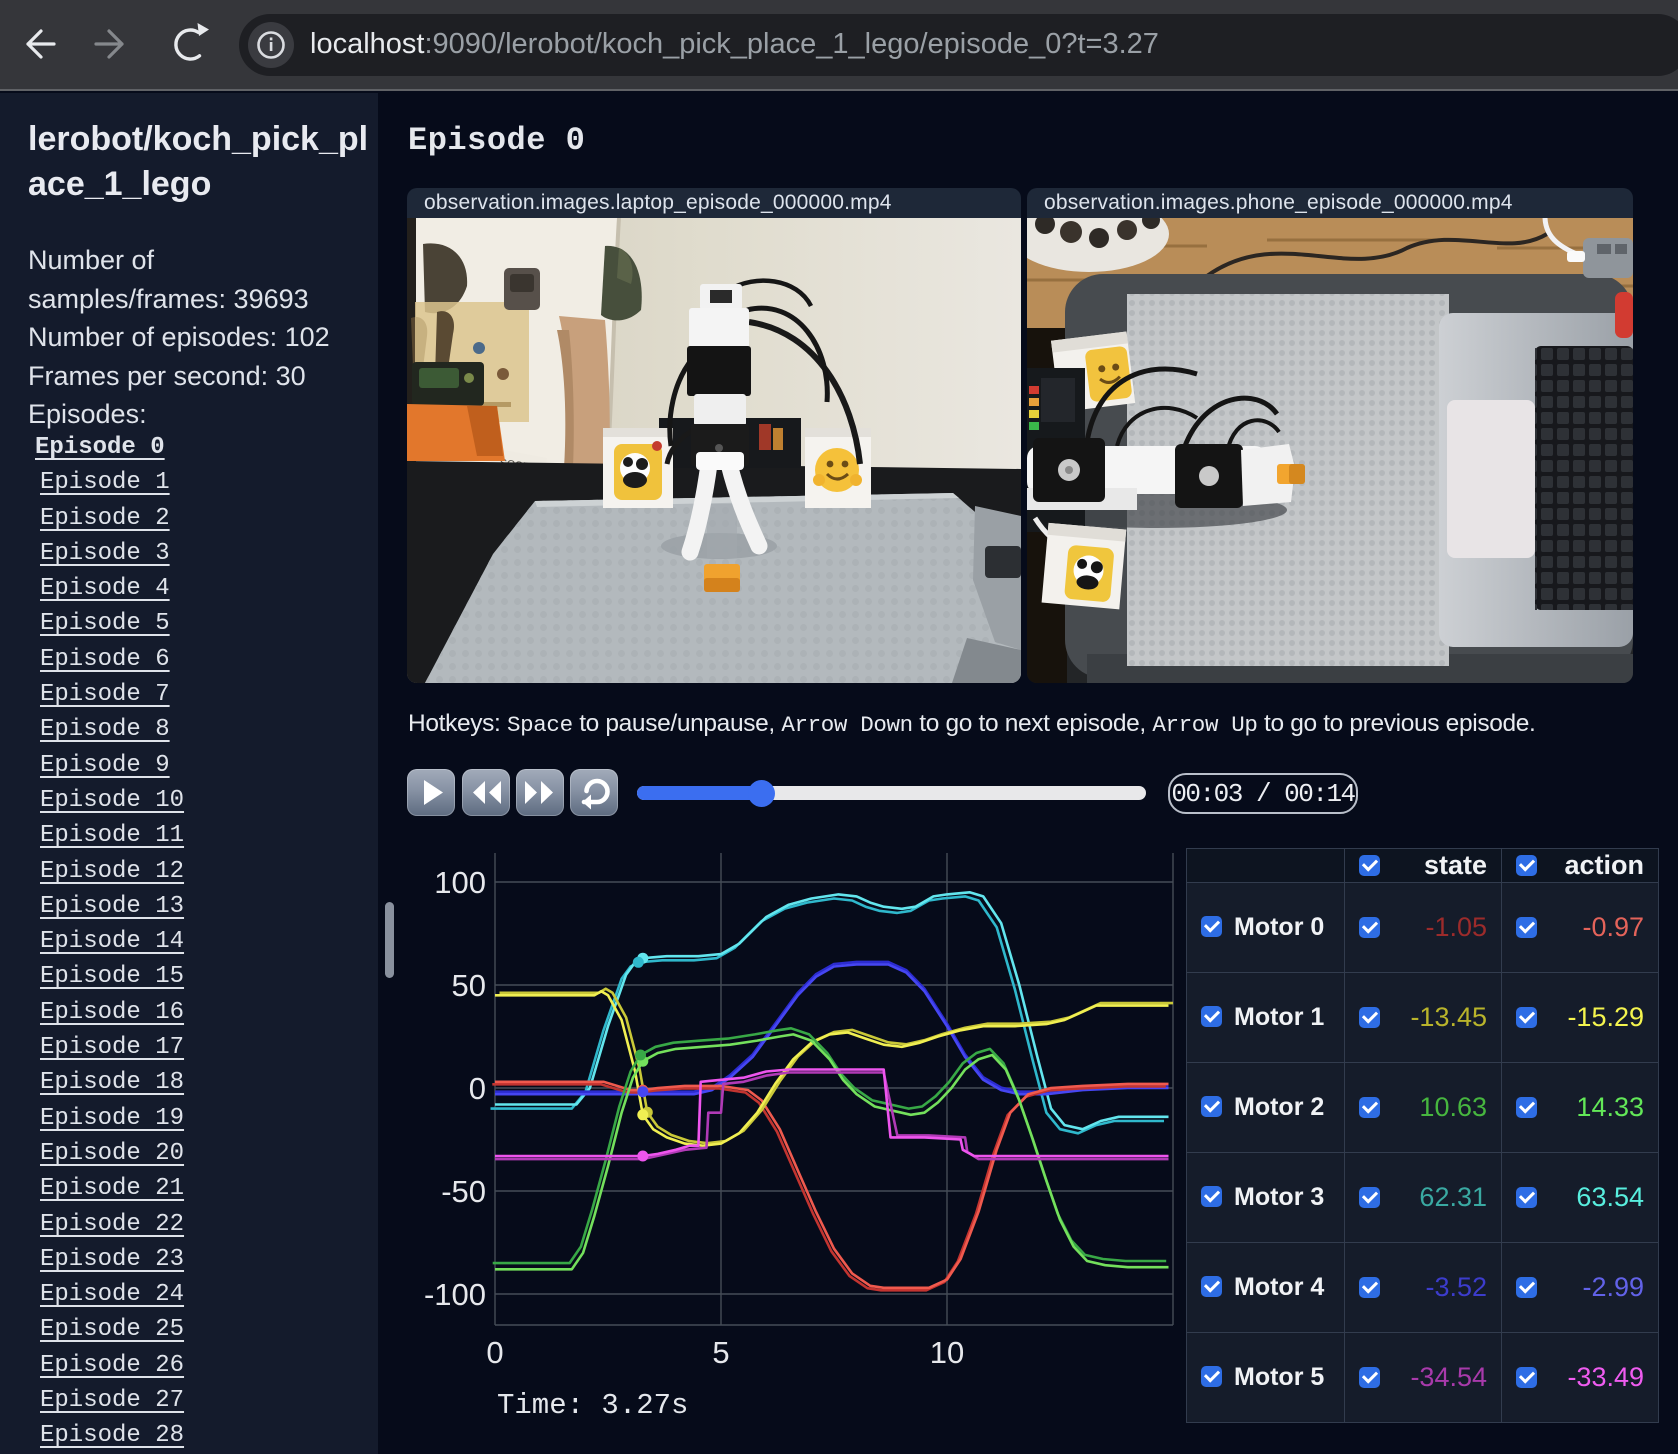 Image resolution: width=1678 pixels, height=1454 pixels. I want to click on svg-text: 10, so click(947, 1352).